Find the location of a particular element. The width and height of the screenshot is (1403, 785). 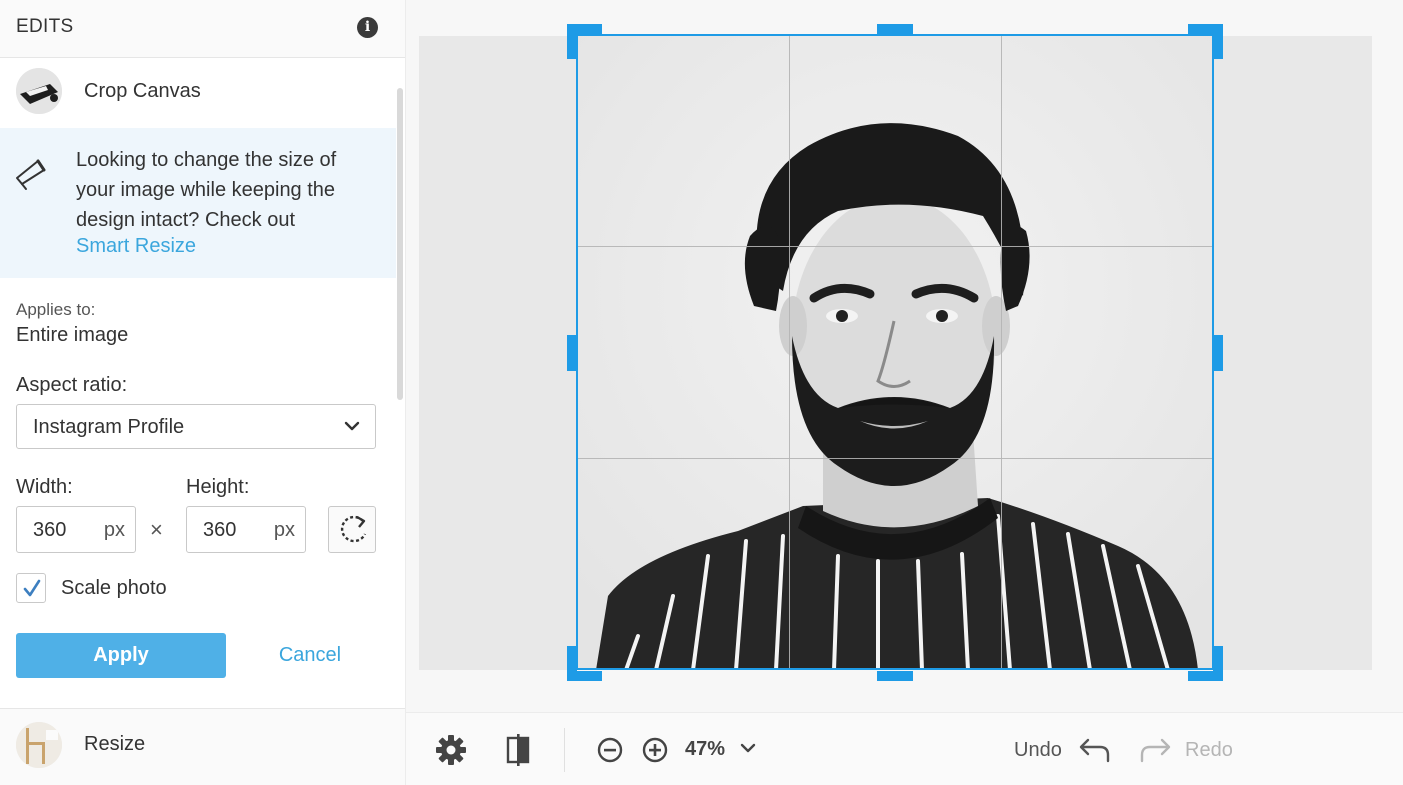

sidebar-title: EDITS is located at coordinates (45, 26).